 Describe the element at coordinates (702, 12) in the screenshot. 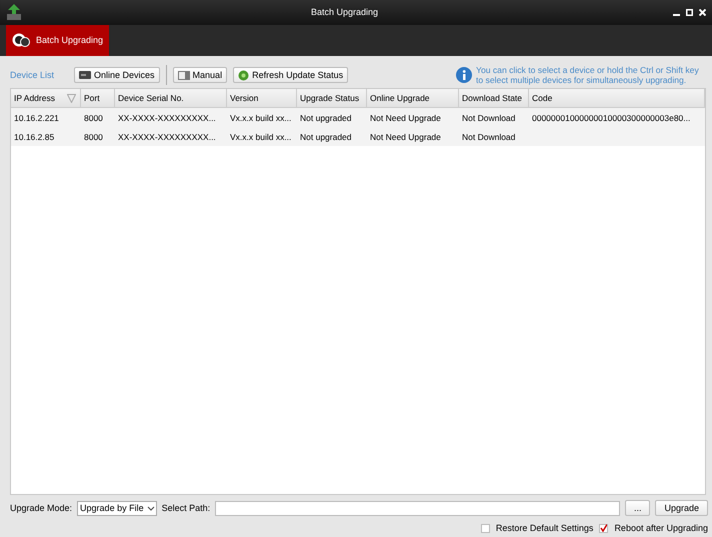

I see `close-icon` at that location.